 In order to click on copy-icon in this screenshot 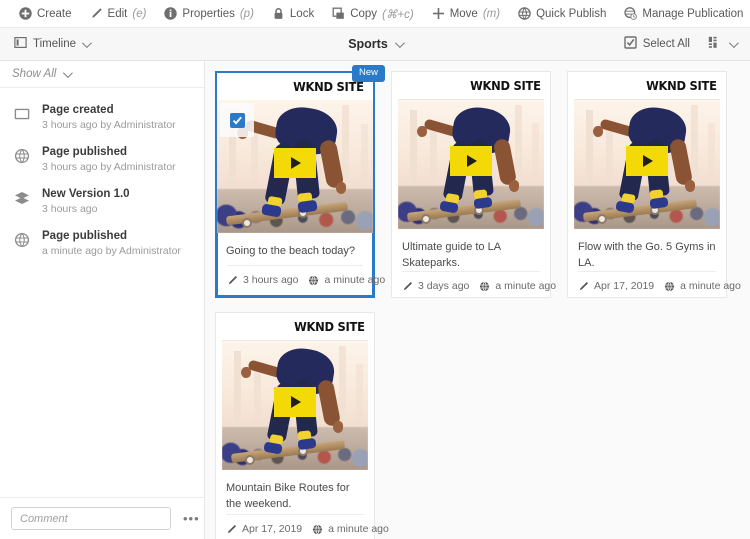, I will do `click(338, 13)`.